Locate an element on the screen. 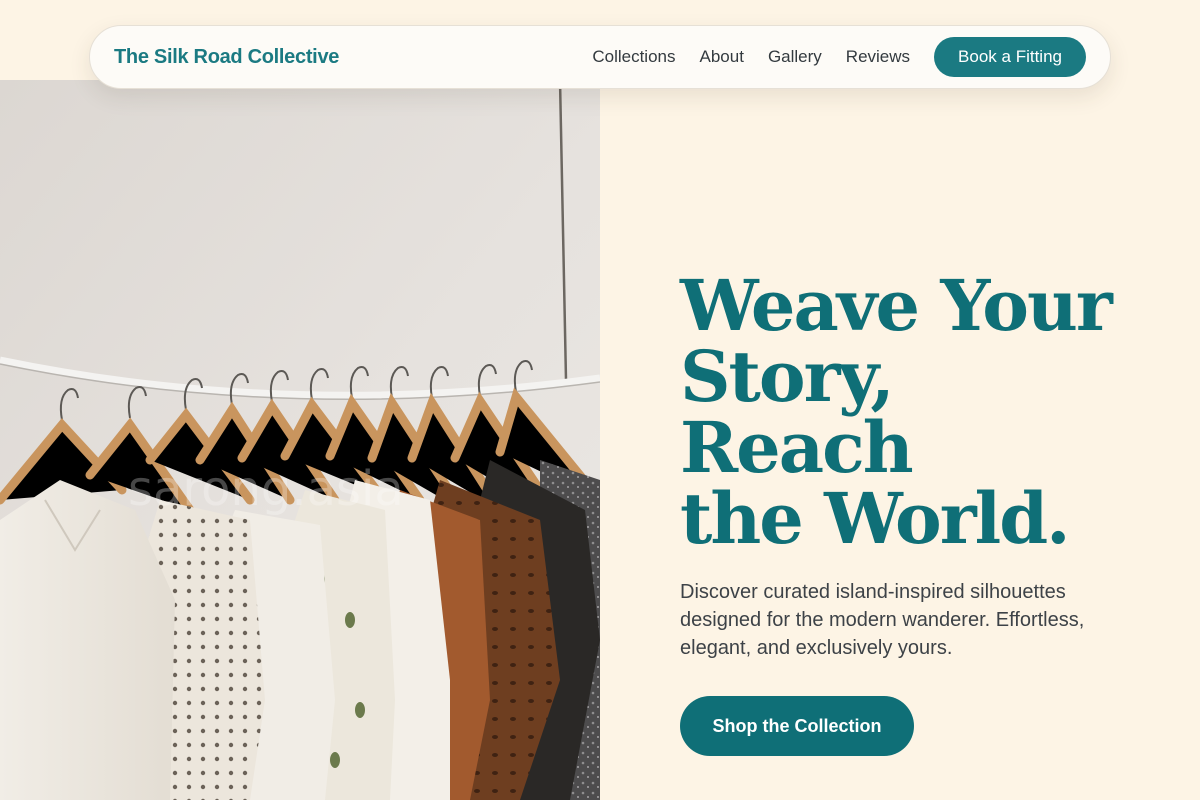 The image size is (1200, 800). book-fitting-button: Book a Fitting is located at coordinates (1010, 57).